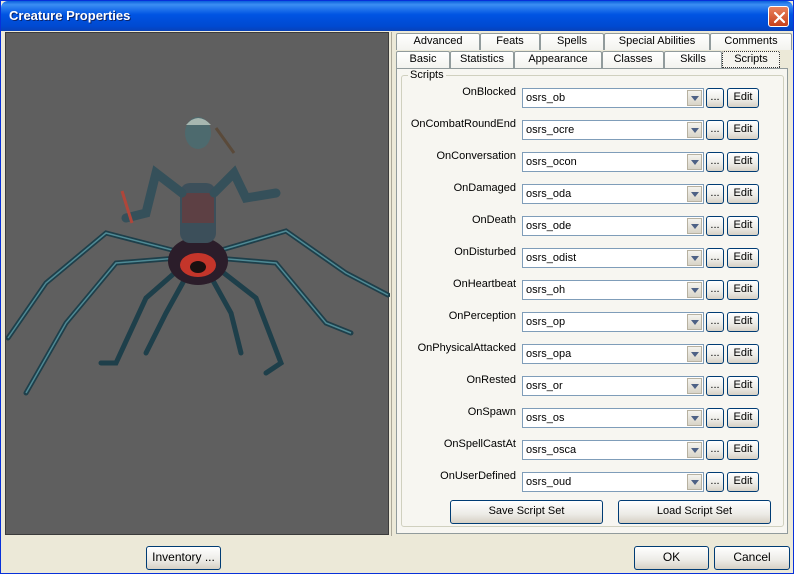 The height and width of the screenshot is (574, 794). Describe the element at coordinates (613, 130) in the screenshot. I see `script-combobox: osrs_ocre` at that location.